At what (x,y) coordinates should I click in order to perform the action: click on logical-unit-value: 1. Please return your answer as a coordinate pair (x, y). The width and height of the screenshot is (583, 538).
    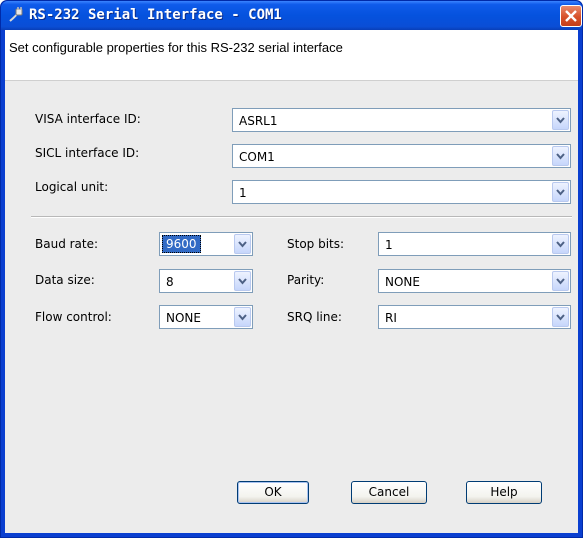
    Looking at the image, I should click on (243, 193).